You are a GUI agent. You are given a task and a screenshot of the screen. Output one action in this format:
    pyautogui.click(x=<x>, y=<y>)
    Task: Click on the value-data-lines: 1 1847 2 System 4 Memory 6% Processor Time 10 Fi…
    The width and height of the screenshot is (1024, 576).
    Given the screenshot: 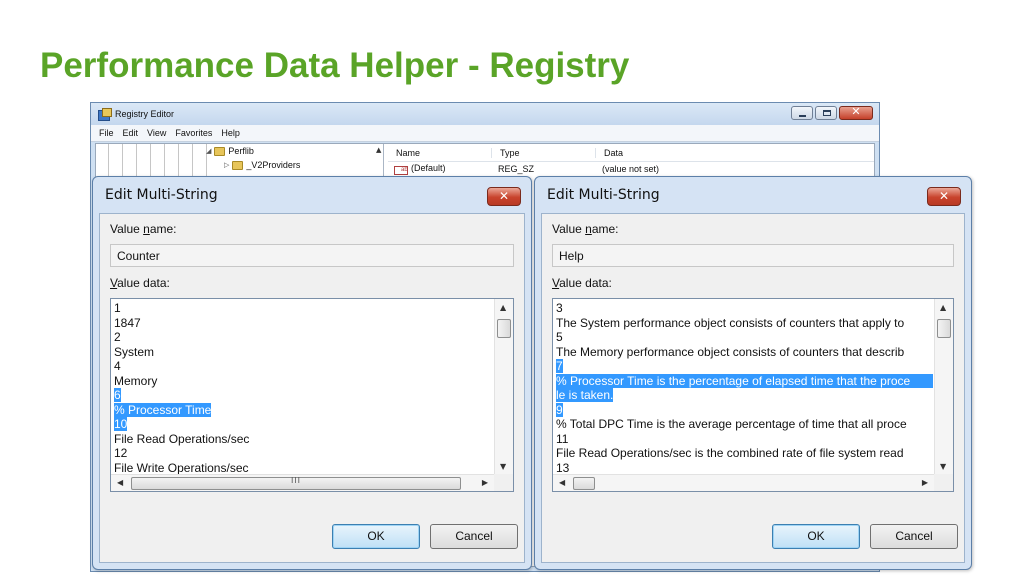 What is the action you would take?
    pyautogui.click(x=303, y=388)
    